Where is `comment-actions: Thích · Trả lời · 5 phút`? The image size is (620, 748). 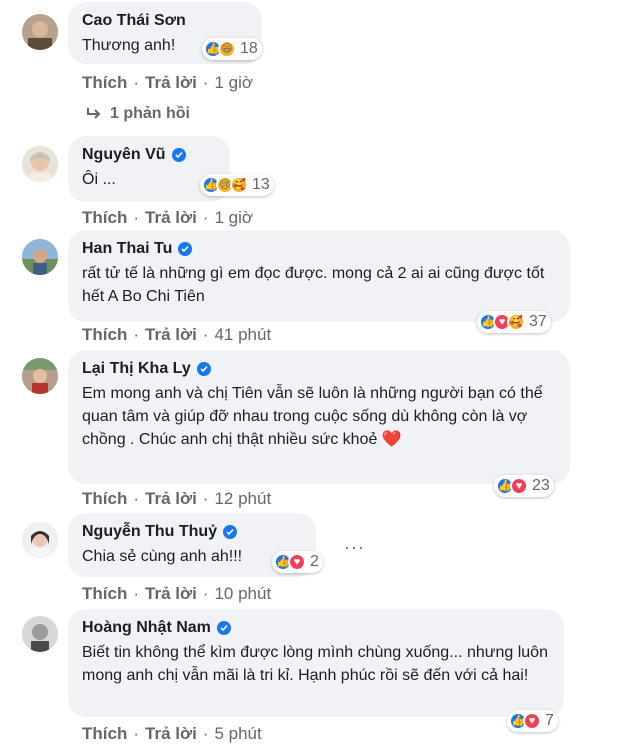
comment-actions: Thích · Trả lời · 5 phút is located at coordinates (172, 734).